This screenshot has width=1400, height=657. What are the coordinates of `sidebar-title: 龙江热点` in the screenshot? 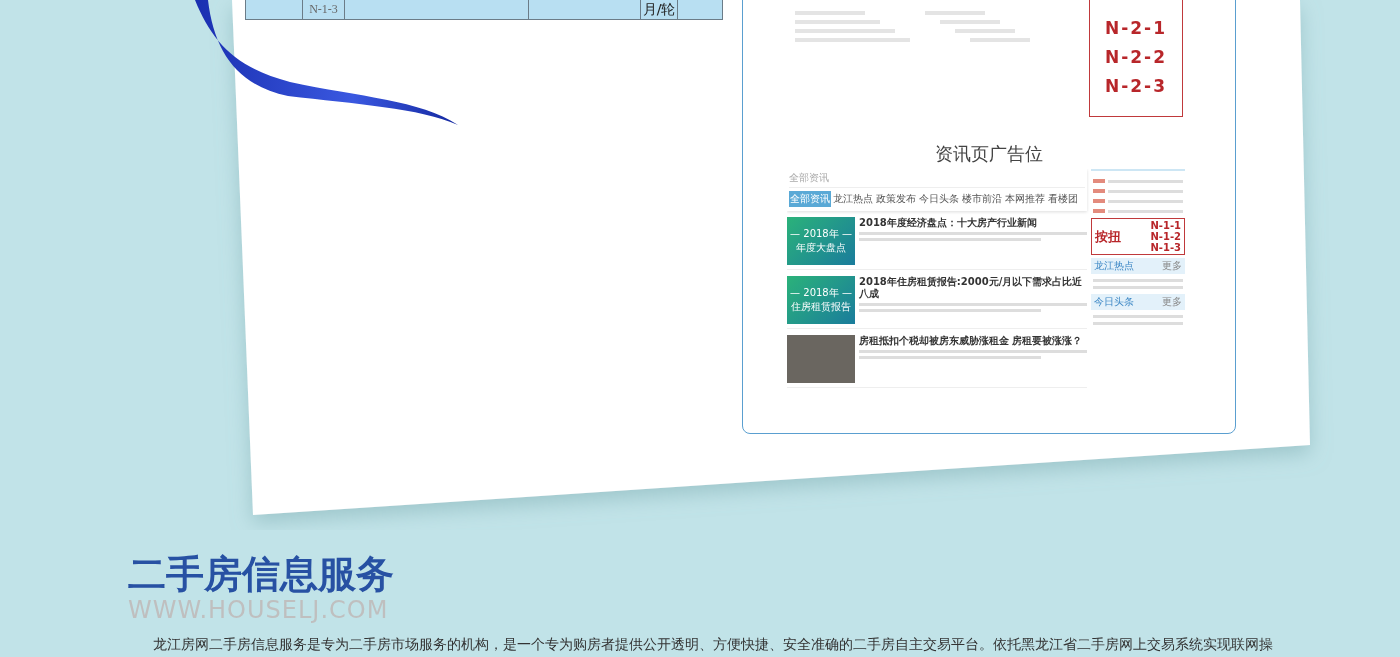 It's located at (1114, 266).